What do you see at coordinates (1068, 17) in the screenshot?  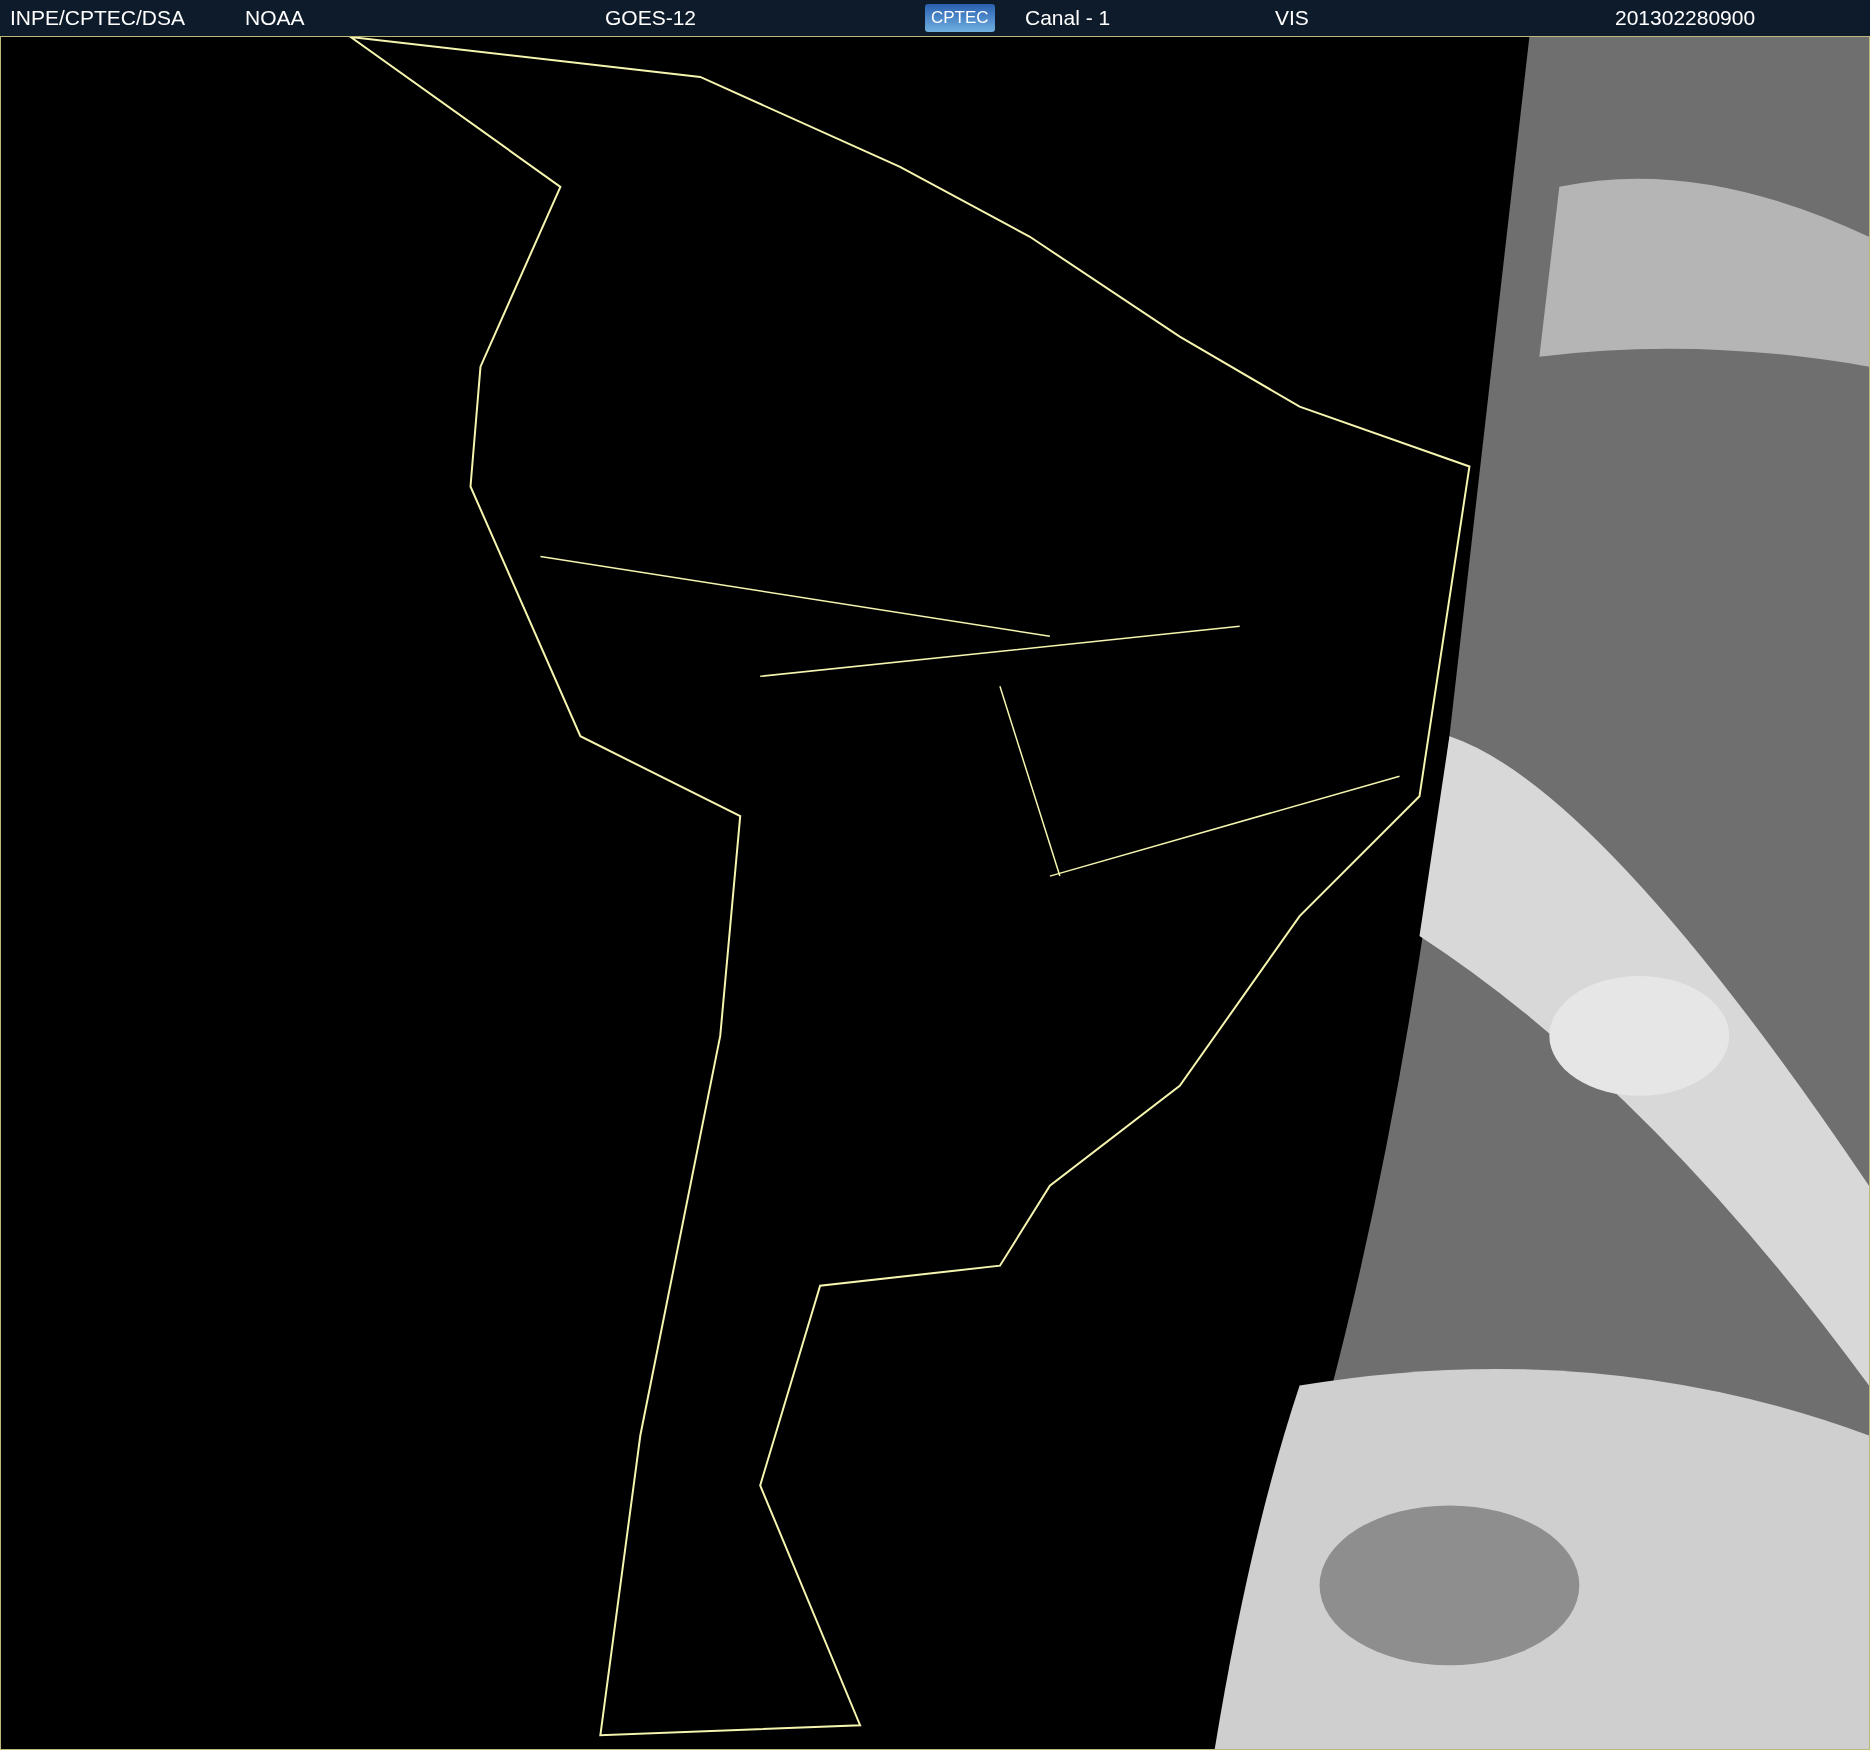 I see `channel-label: Canal - 1` at bounding box center [1068, 17].